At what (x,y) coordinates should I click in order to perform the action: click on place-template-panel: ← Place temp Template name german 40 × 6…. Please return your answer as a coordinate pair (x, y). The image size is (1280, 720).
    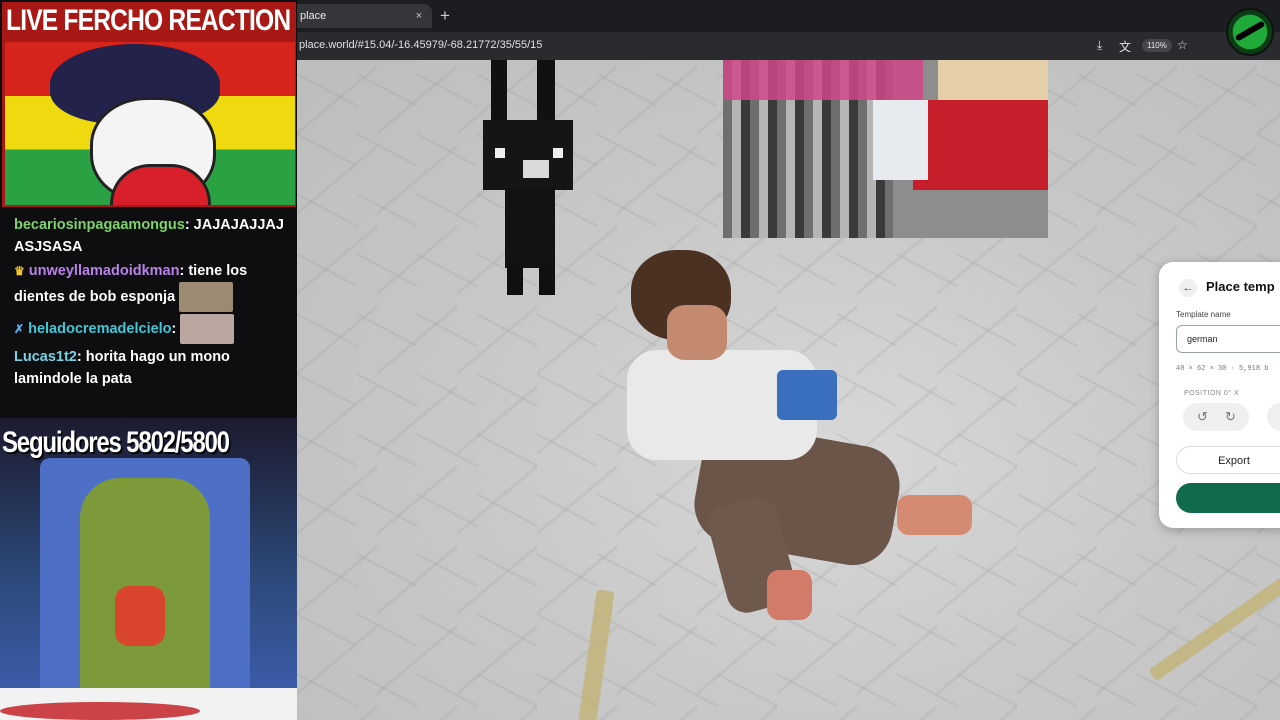
    Looking at the image, I should click on (1219, 395).